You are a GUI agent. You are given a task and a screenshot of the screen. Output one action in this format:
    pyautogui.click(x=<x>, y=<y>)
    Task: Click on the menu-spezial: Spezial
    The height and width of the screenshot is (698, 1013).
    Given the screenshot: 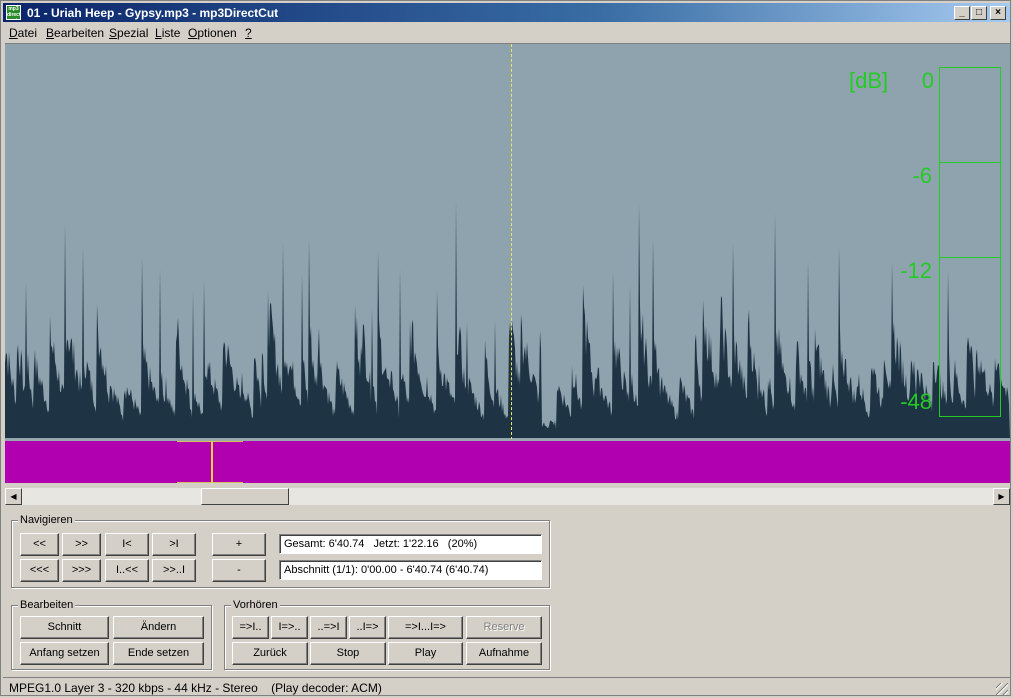 What is the action you would take?
    pyautogui.click(x=128, y=33)
    